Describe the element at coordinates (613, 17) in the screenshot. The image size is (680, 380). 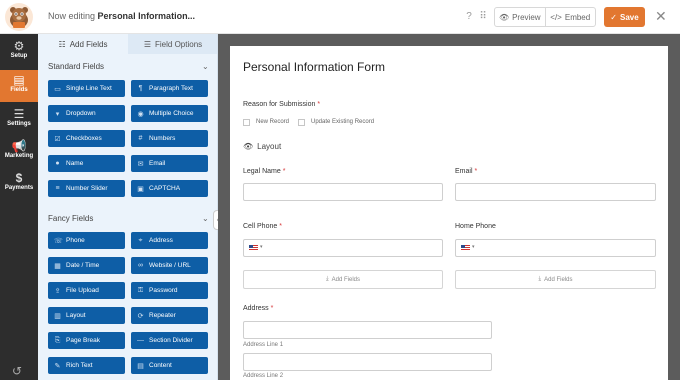
I see `check-icon: ✓` at that location.